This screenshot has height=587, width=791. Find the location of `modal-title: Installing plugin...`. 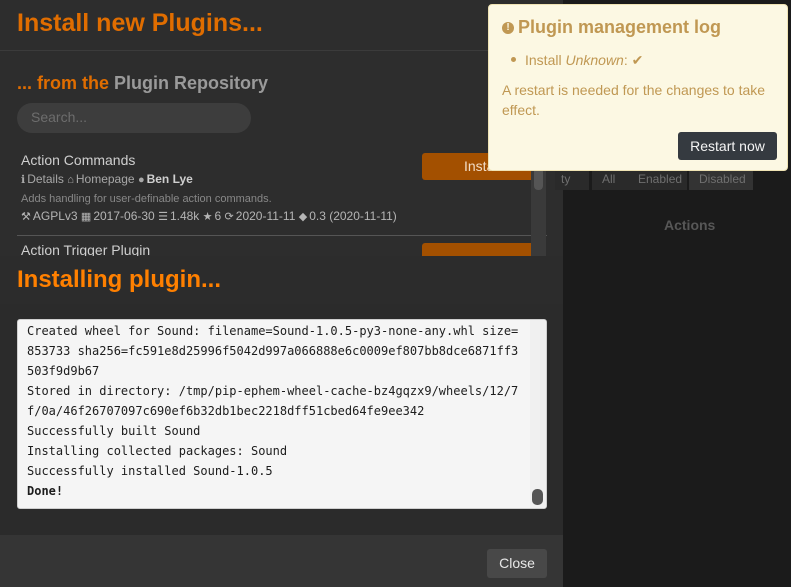

modal-title: Installing plugin... is located at coordinates (119, 279).